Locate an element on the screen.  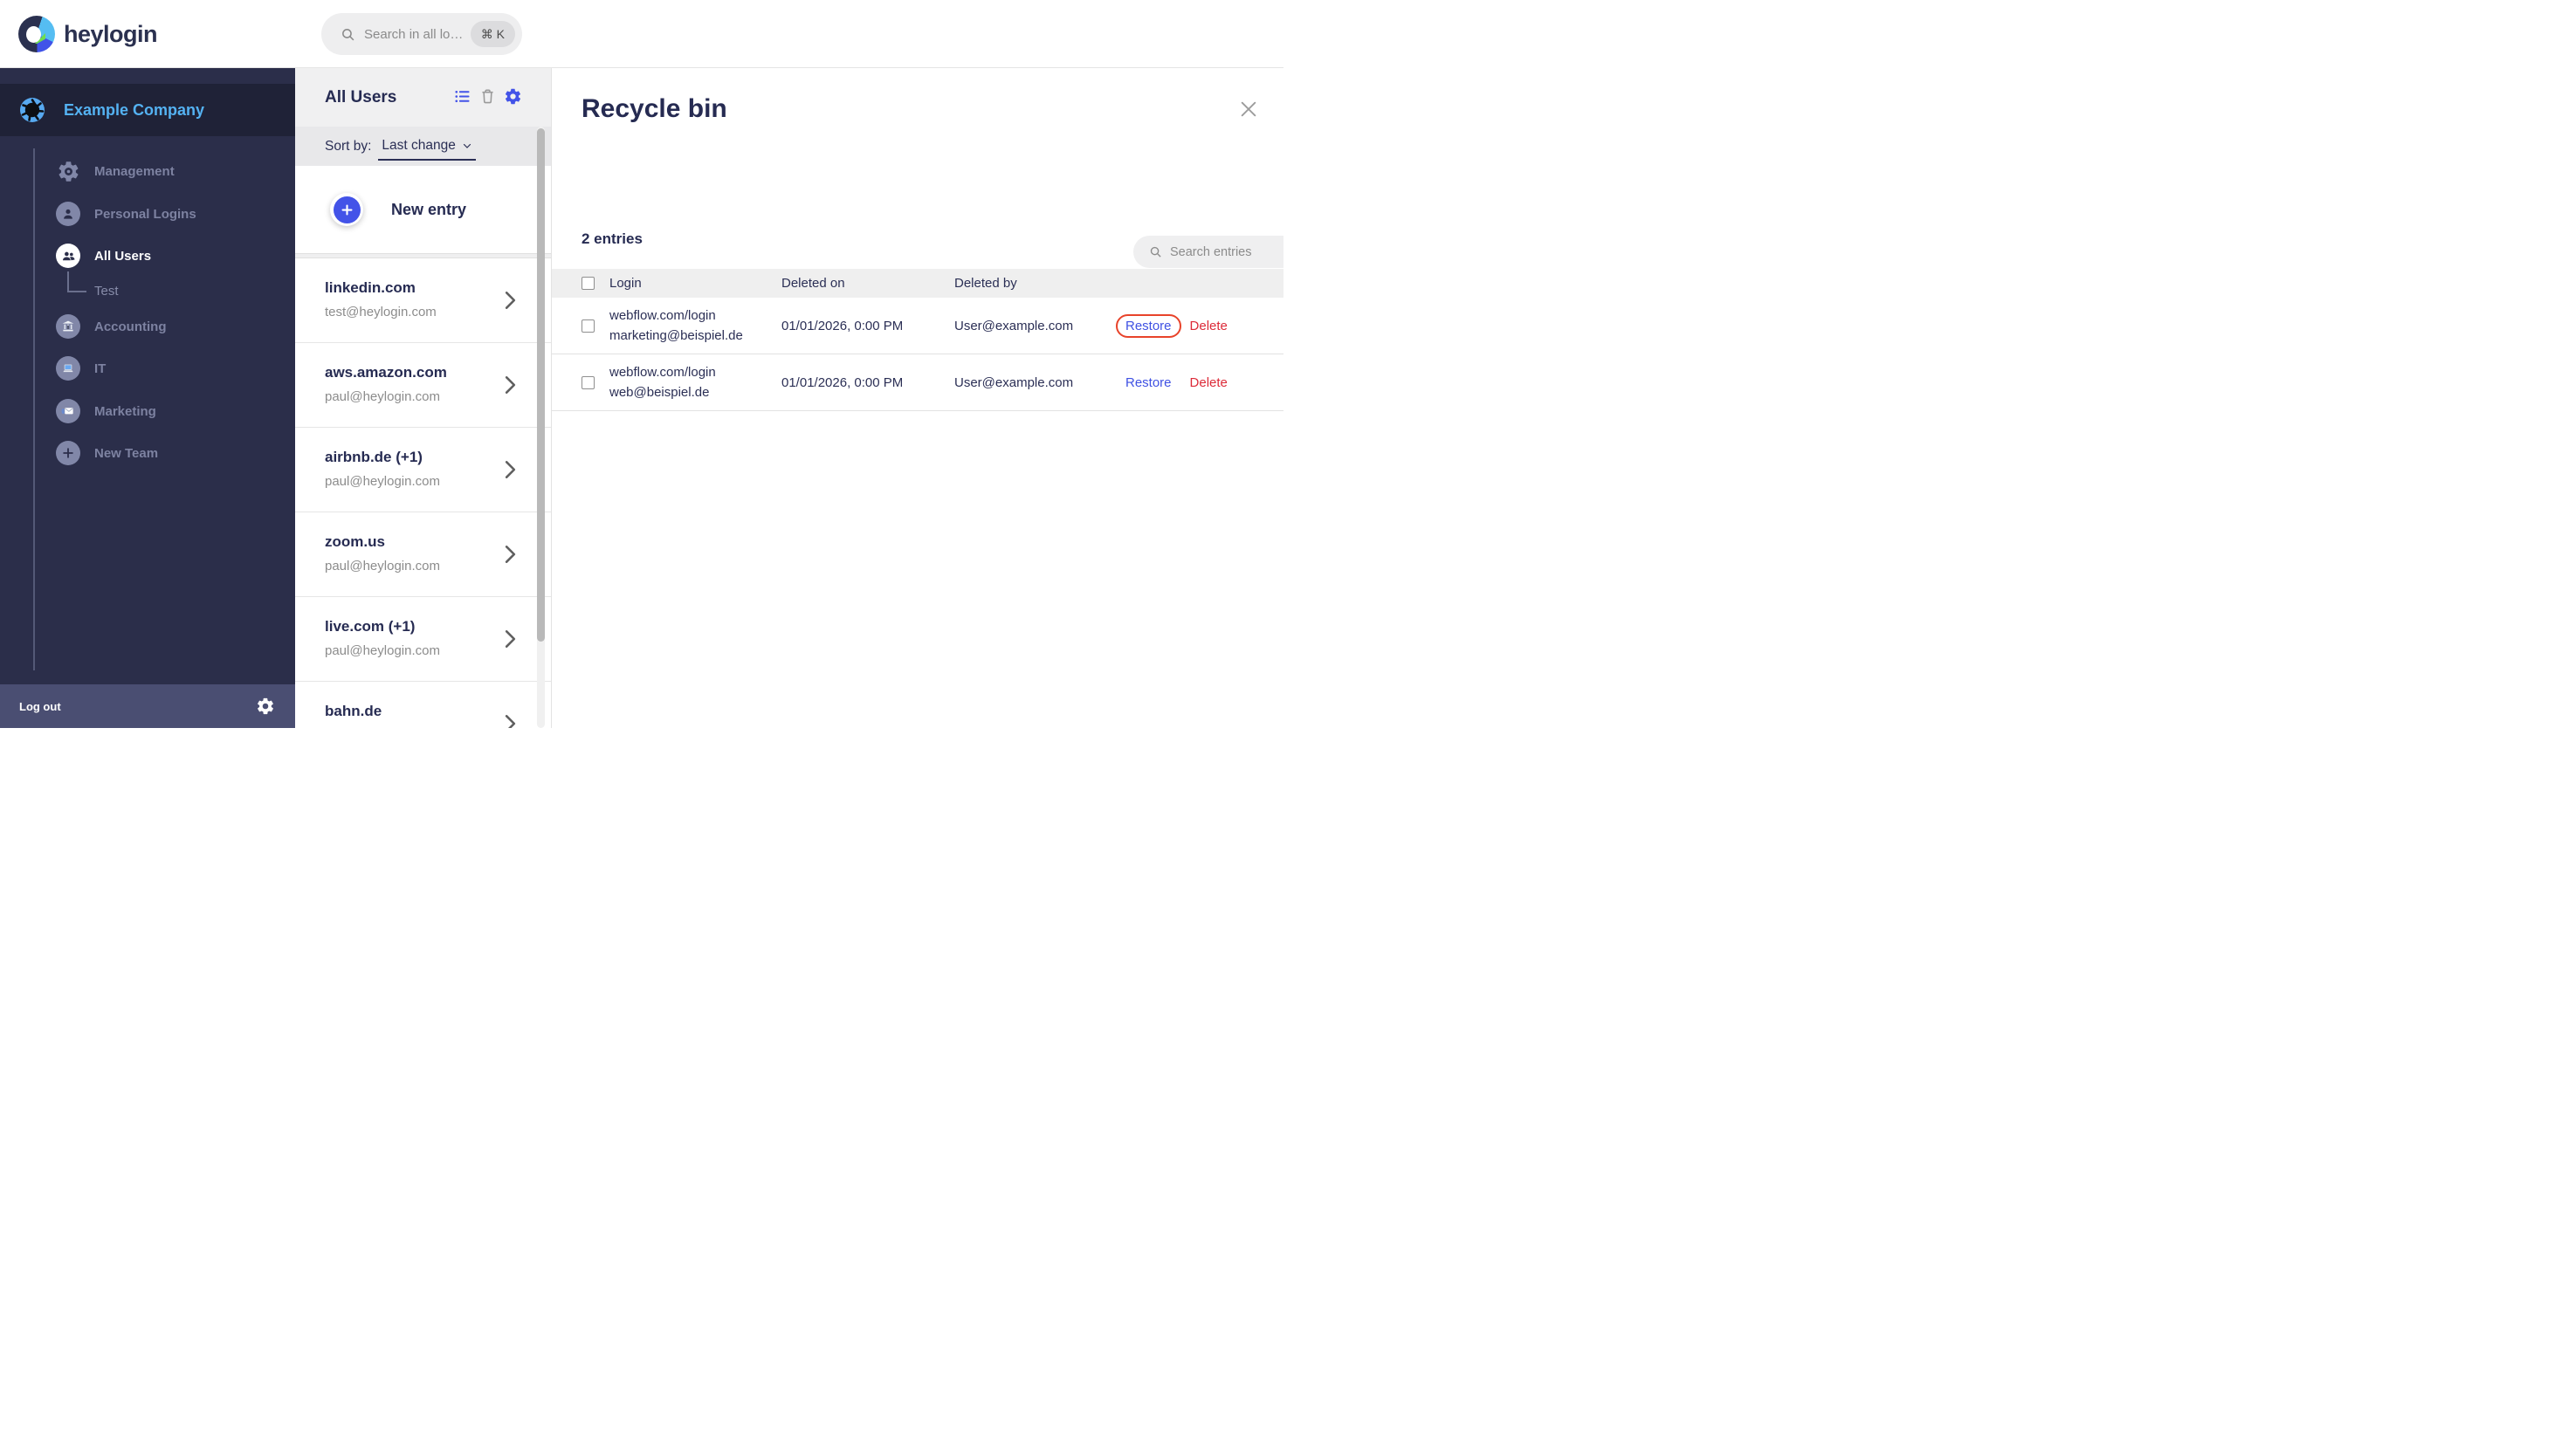
recycle-bin-search: ⌘ U is located at coordinates (1208, 252).